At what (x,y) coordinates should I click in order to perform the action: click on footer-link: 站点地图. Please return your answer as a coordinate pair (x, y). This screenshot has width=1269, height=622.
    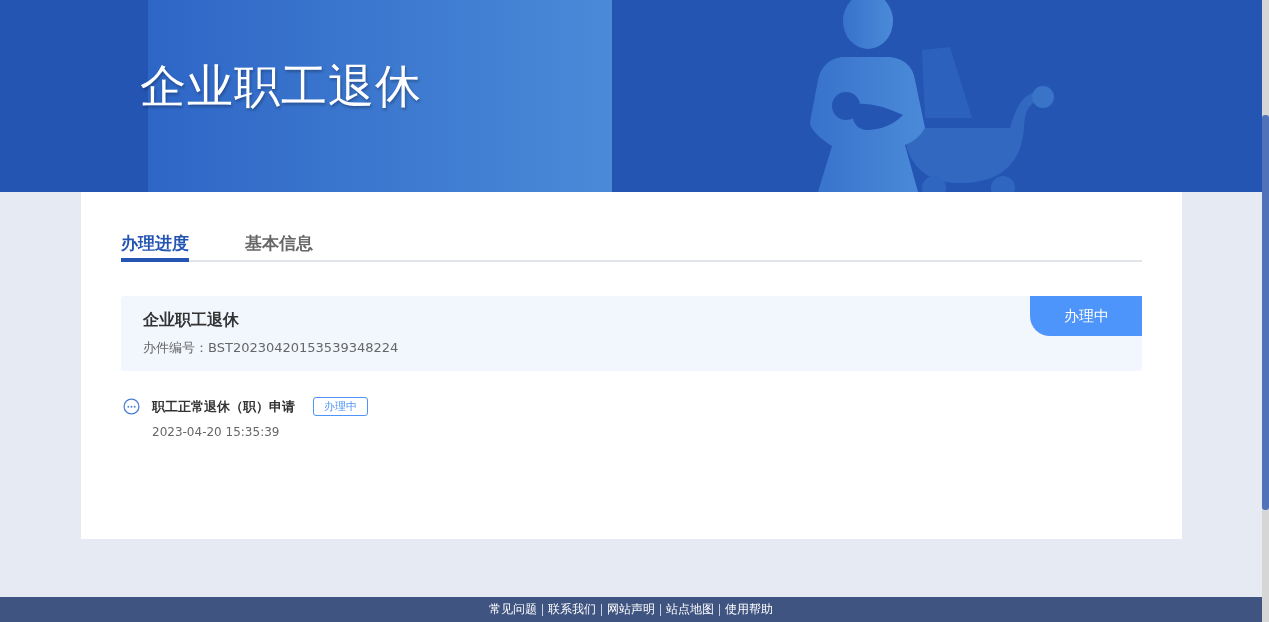
    Looking at the image, I should click on (690, 609).